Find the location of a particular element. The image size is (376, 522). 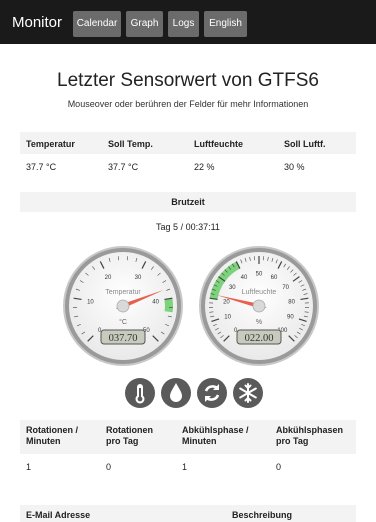

rotation-header-per-day: Rotationen pro Tag is located at coordinates (129, 435).